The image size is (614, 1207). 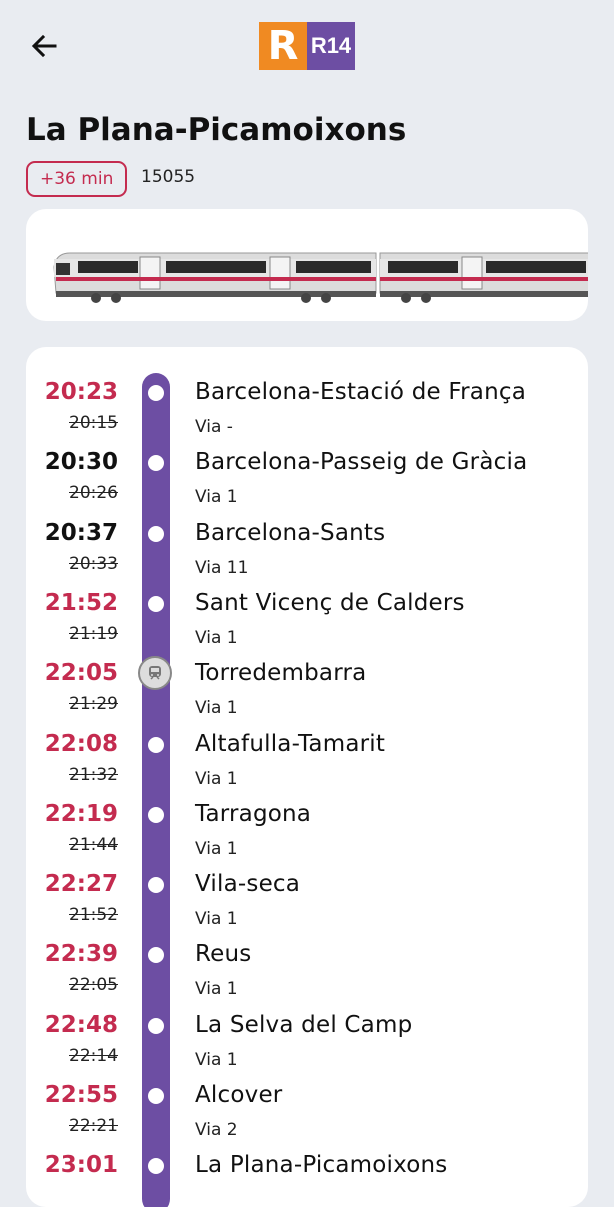 I want to click on station-name: Alcover, so click(x=239, y=1095).